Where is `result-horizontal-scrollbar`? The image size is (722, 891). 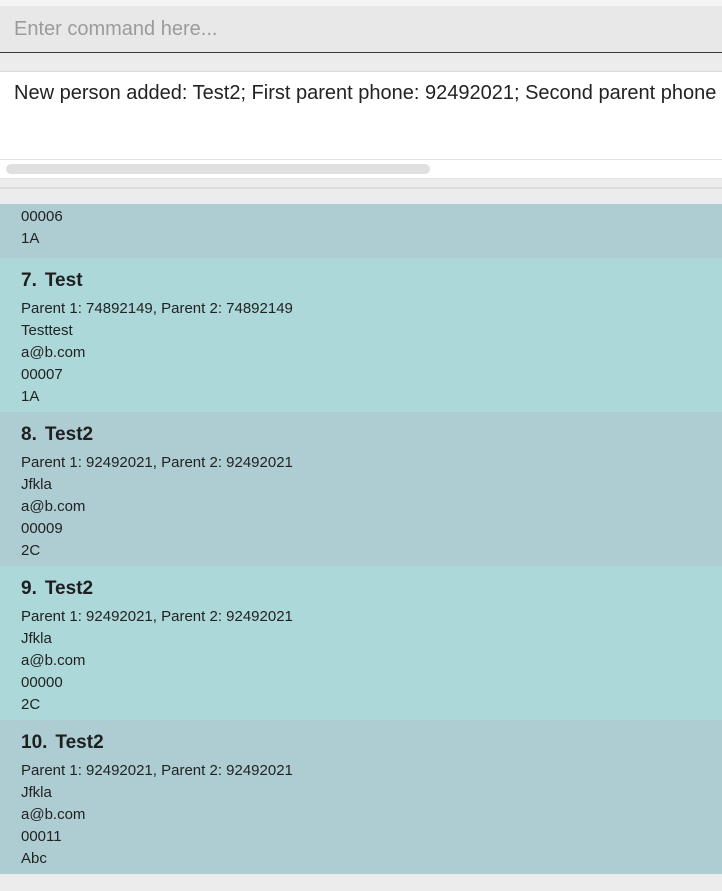 result-horizontal-scrollbar is located at coordinates (361, 169).